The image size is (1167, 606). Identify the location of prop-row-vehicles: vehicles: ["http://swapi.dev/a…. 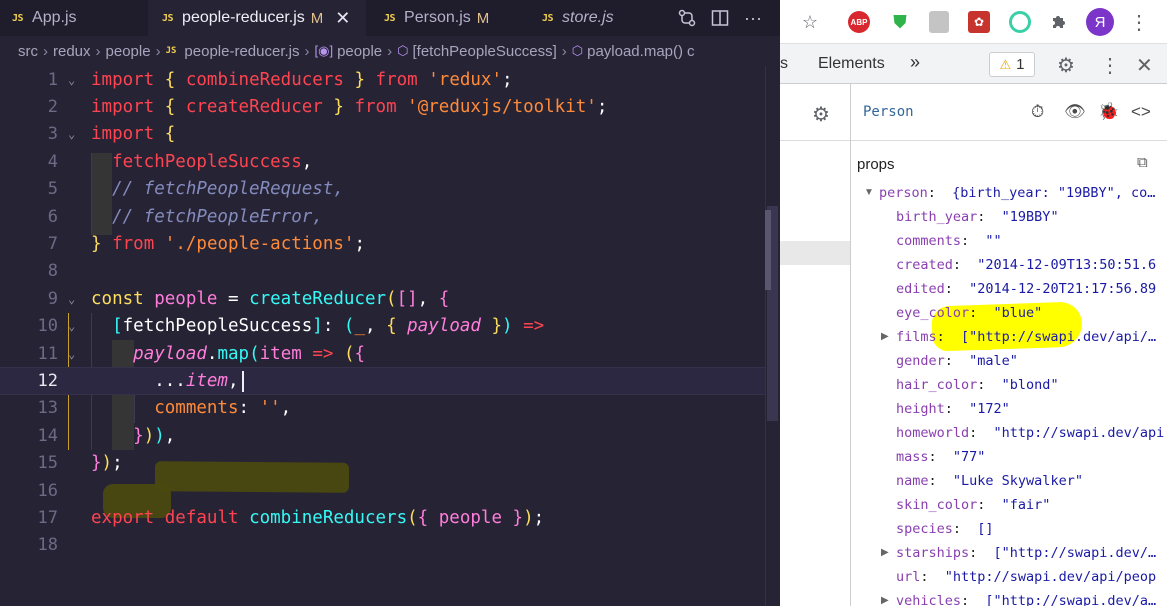
(1026, 597).